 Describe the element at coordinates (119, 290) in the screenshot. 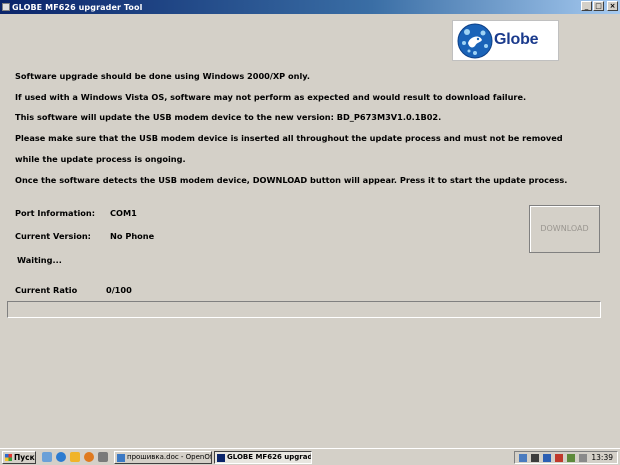

I see `ratio-value: 0/100` at that location.